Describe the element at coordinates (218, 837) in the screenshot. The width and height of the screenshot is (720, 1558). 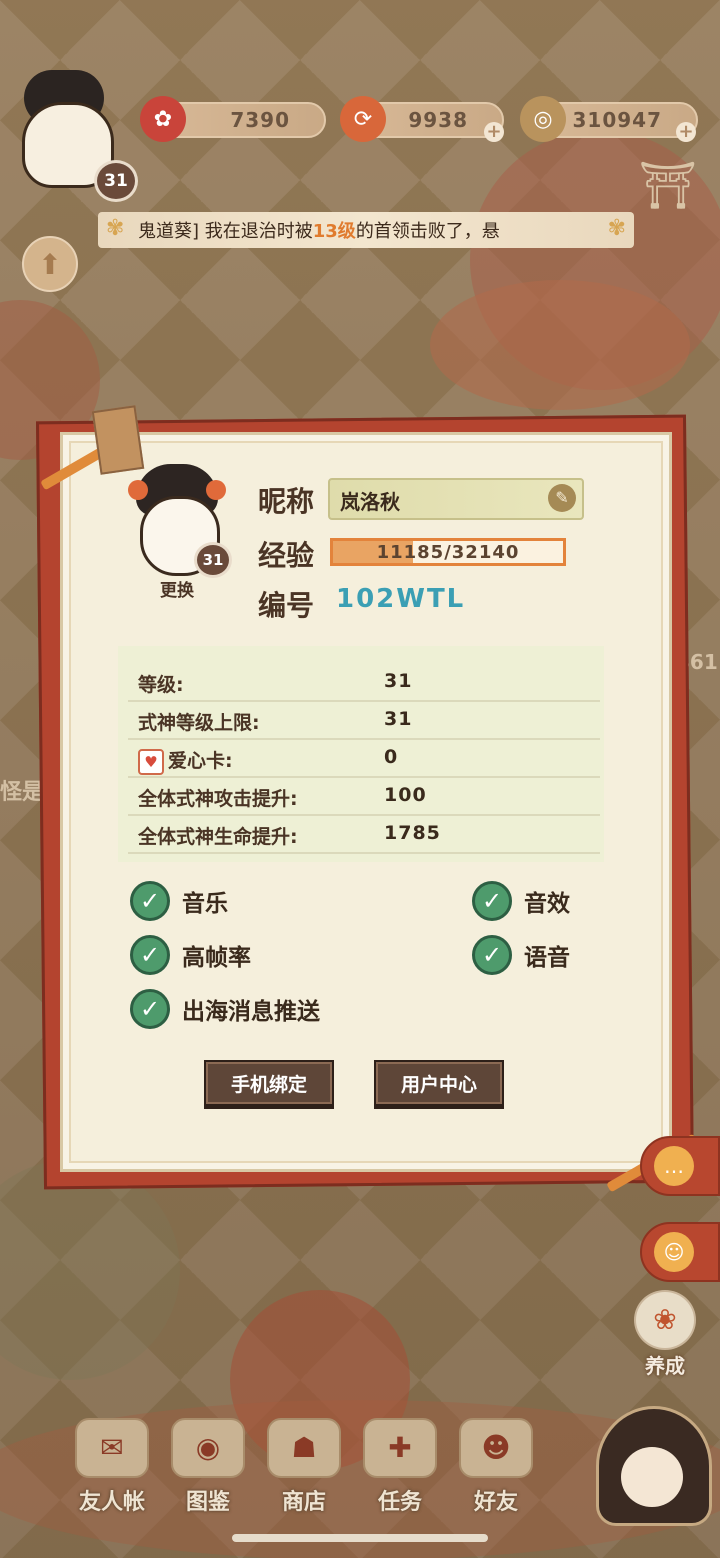
I see `stat-key: 全体式神生命提升:` at that location.